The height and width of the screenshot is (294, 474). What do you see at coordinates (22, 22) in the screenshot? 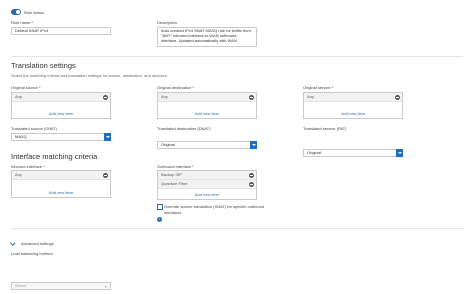
I see `rule-name-label: Rule name *` at bounding box center [22, 22].